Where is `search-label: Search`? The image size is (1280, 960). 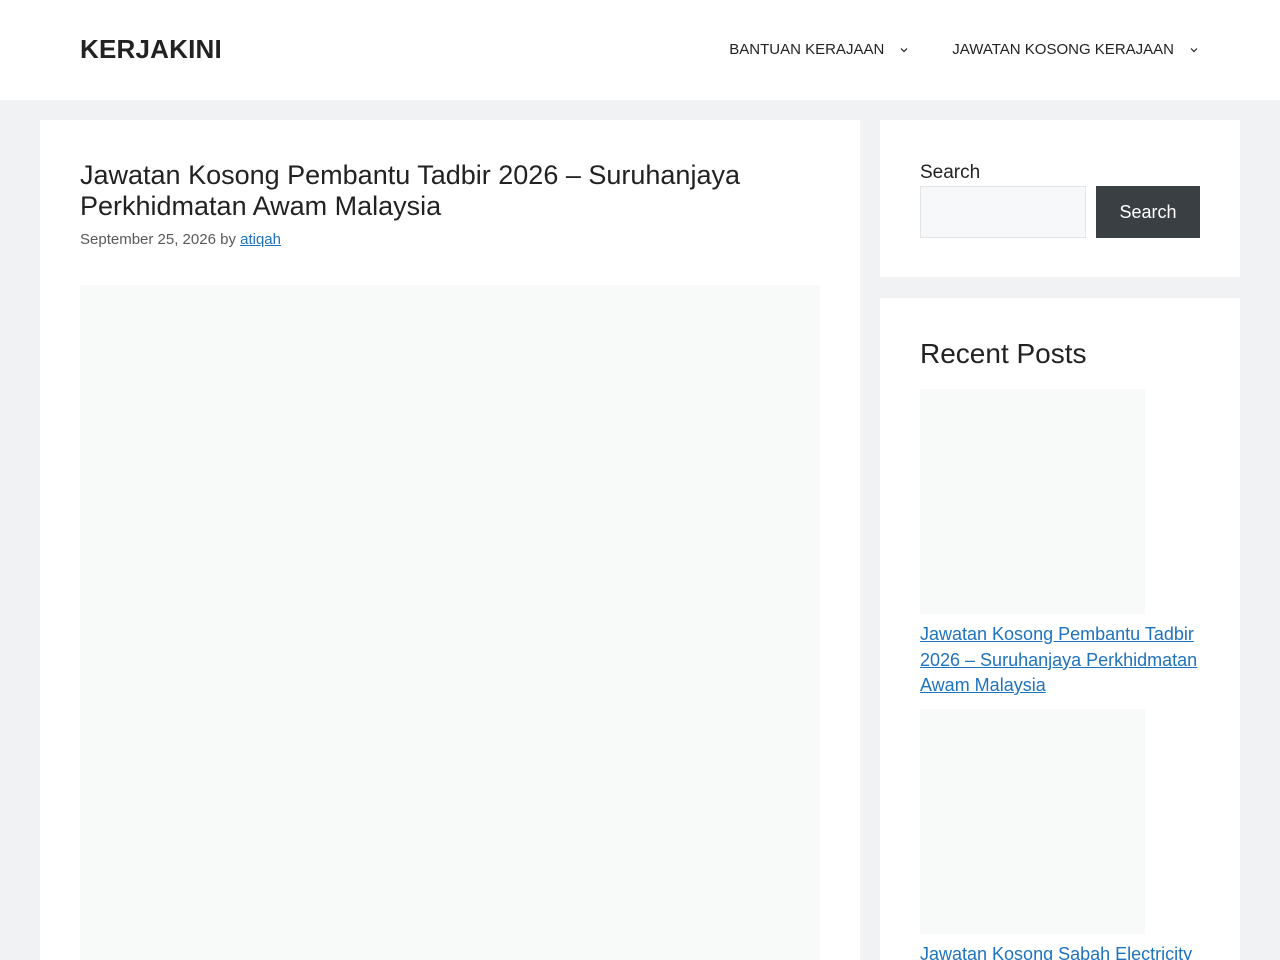
search-label: Search is located at coordinates (950, 172).